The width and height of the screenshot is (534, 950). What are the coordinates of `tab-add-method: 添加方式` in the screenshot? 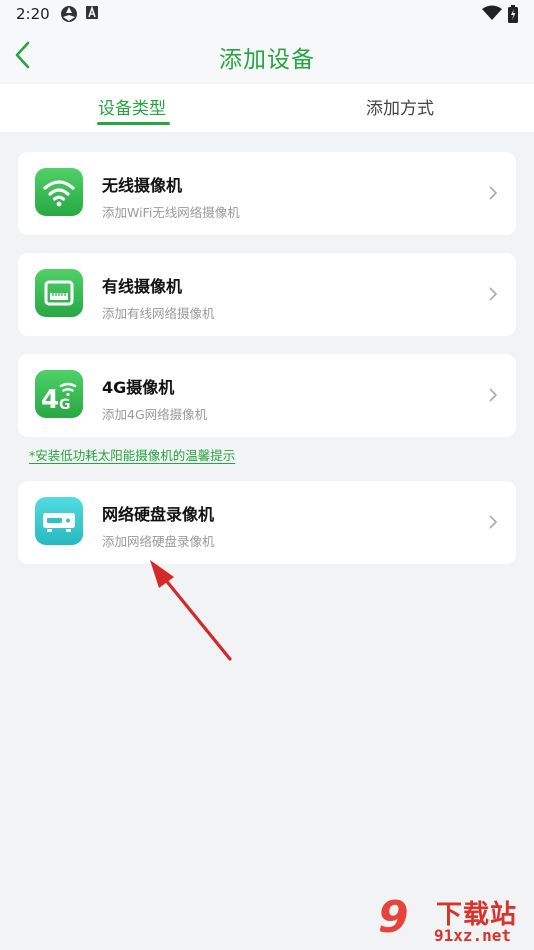 It's located at (400, 106).